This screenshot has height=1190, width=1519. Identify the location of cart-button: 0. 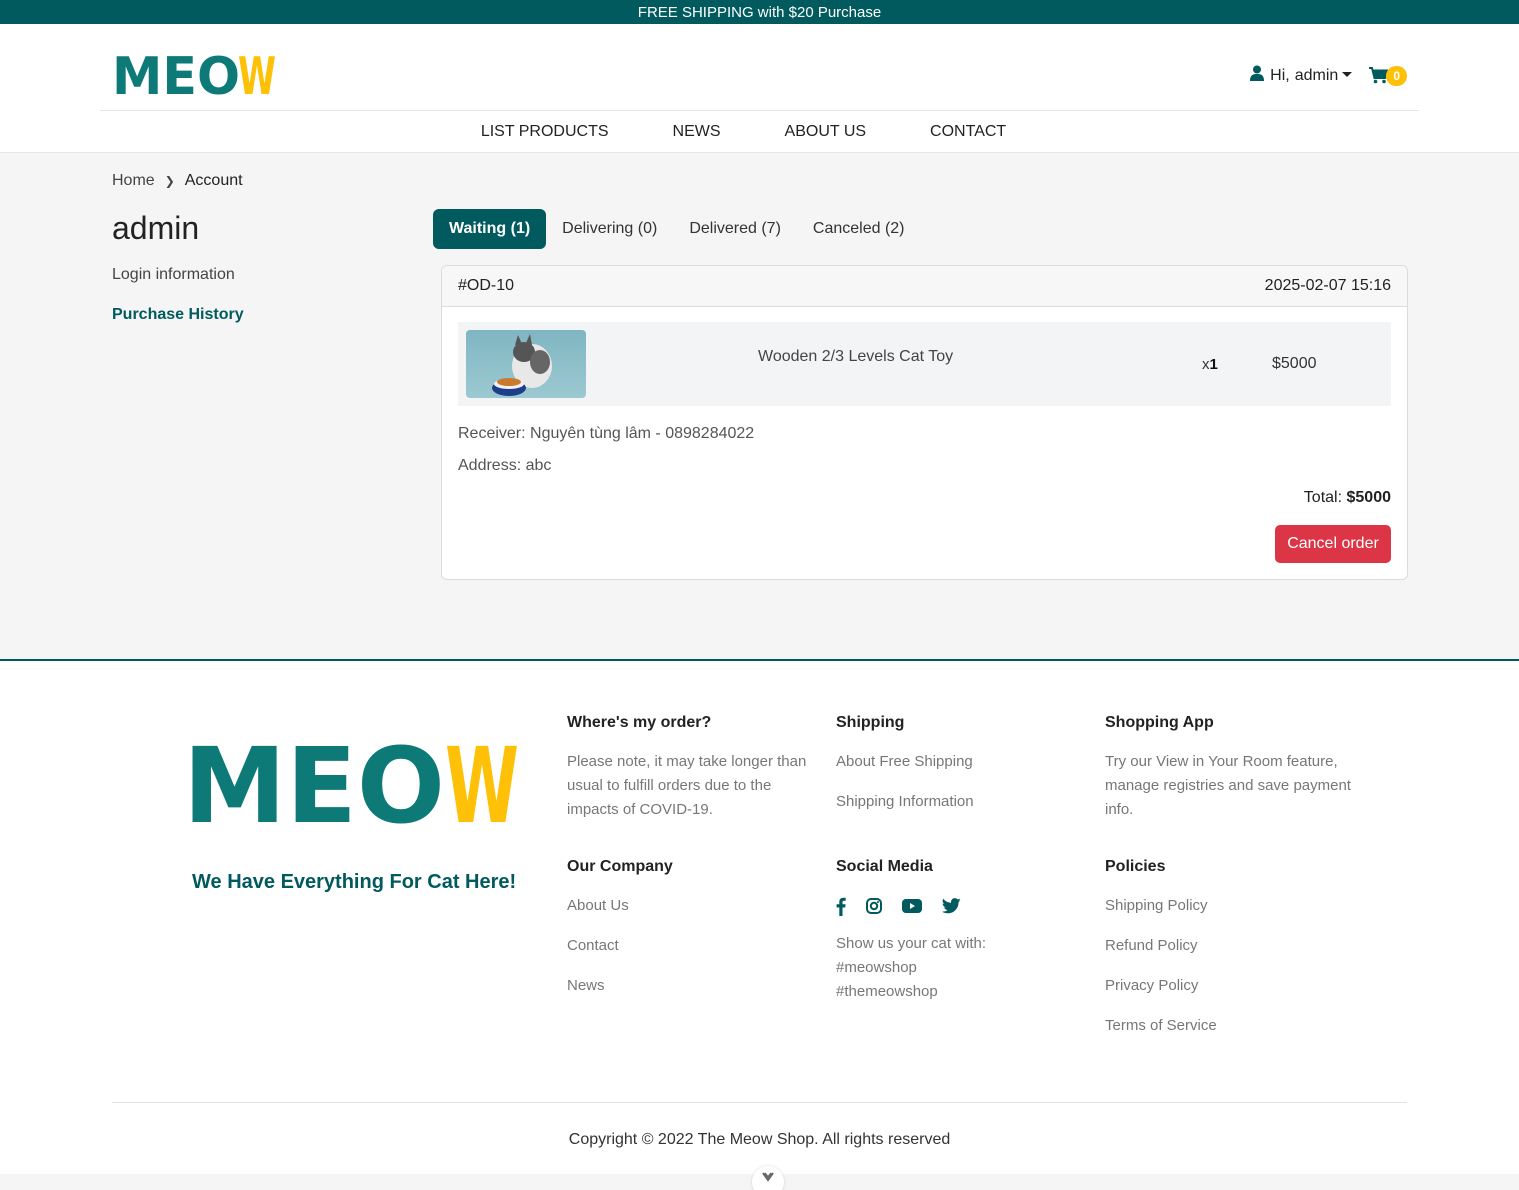
(1388, 75).